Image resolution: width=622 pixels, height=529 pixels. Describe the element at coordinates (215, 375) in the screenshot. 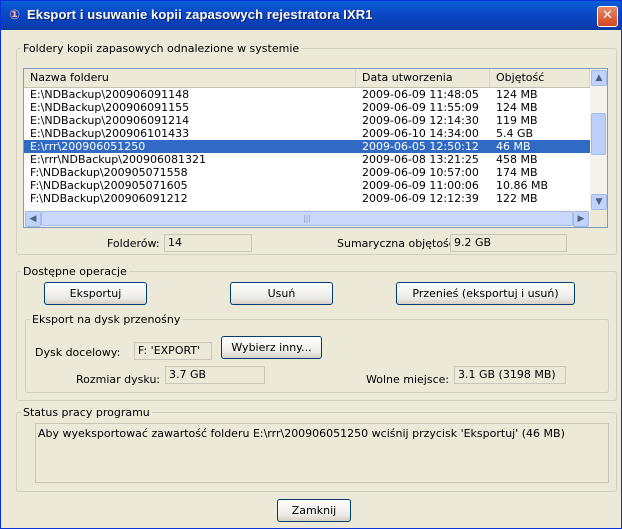

I see `disk-size-field: 3.7 GB` at that location.